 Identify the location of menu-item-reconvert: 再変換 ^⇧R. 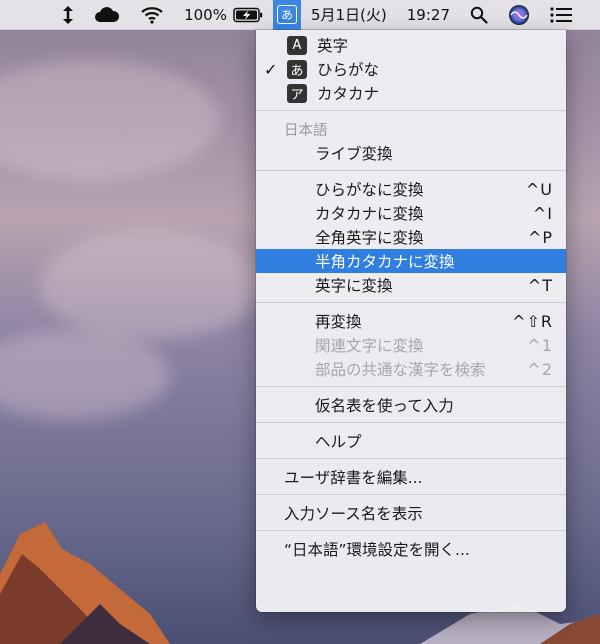
(411, 321).